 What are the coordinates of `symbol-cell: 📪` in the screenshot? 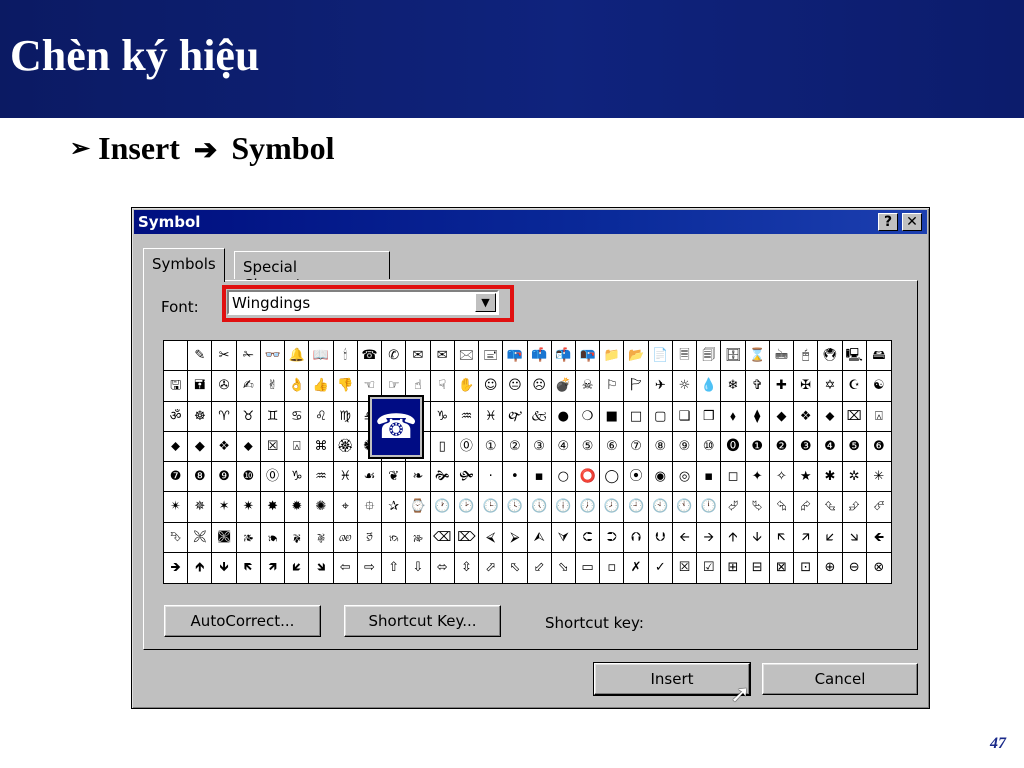 It's located at (515, 356).